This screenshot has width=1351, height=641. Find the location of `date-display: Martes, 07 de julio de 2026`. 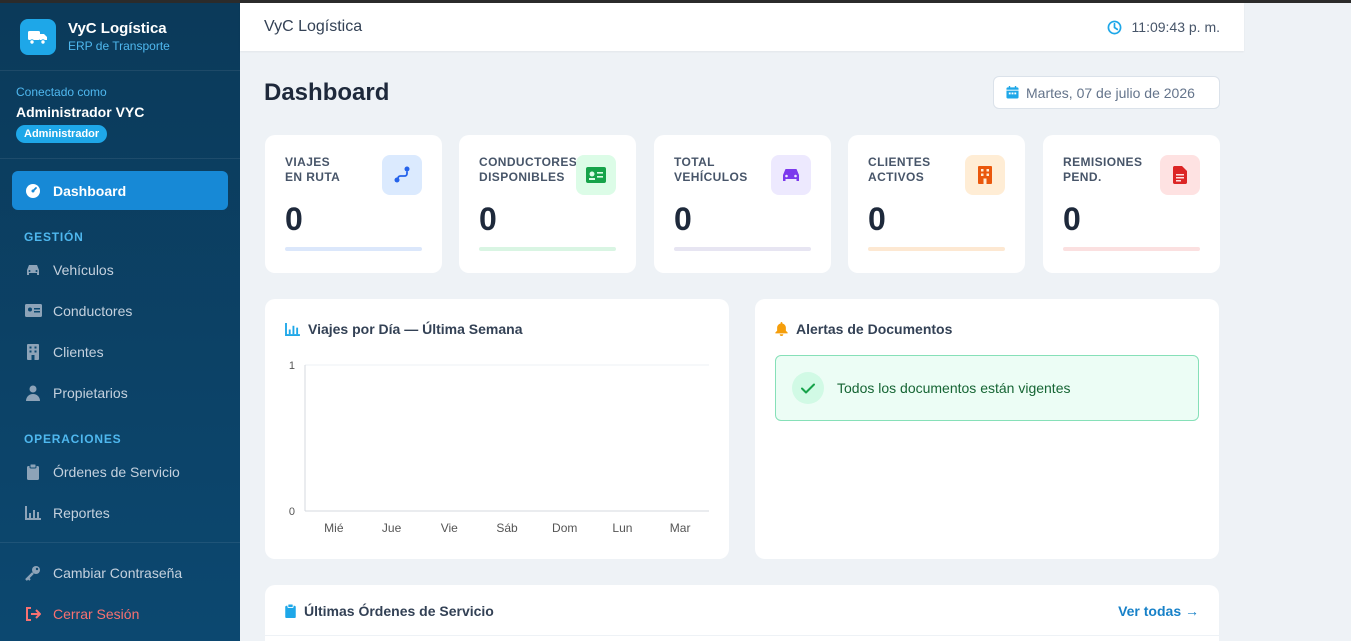

date-display: Martes, 07 de julio de 2026 is located at coordinates (1106, 92).